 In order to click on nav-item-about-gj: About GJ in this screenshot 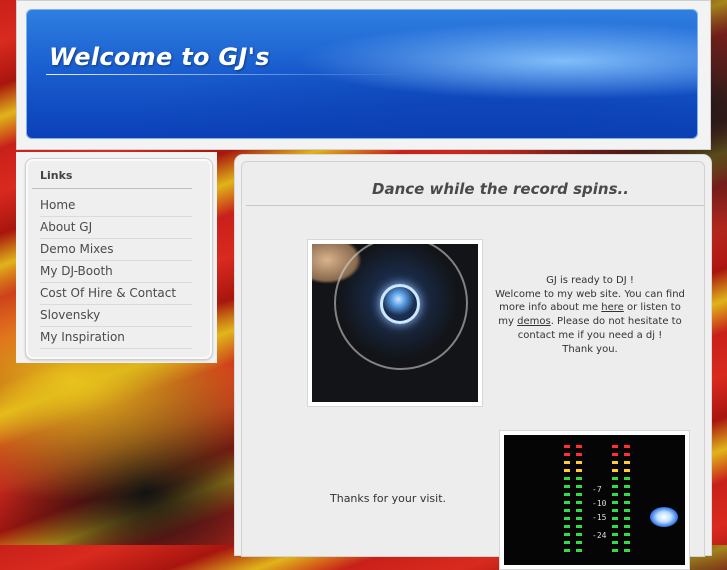, I will do `click(116, 228)`.